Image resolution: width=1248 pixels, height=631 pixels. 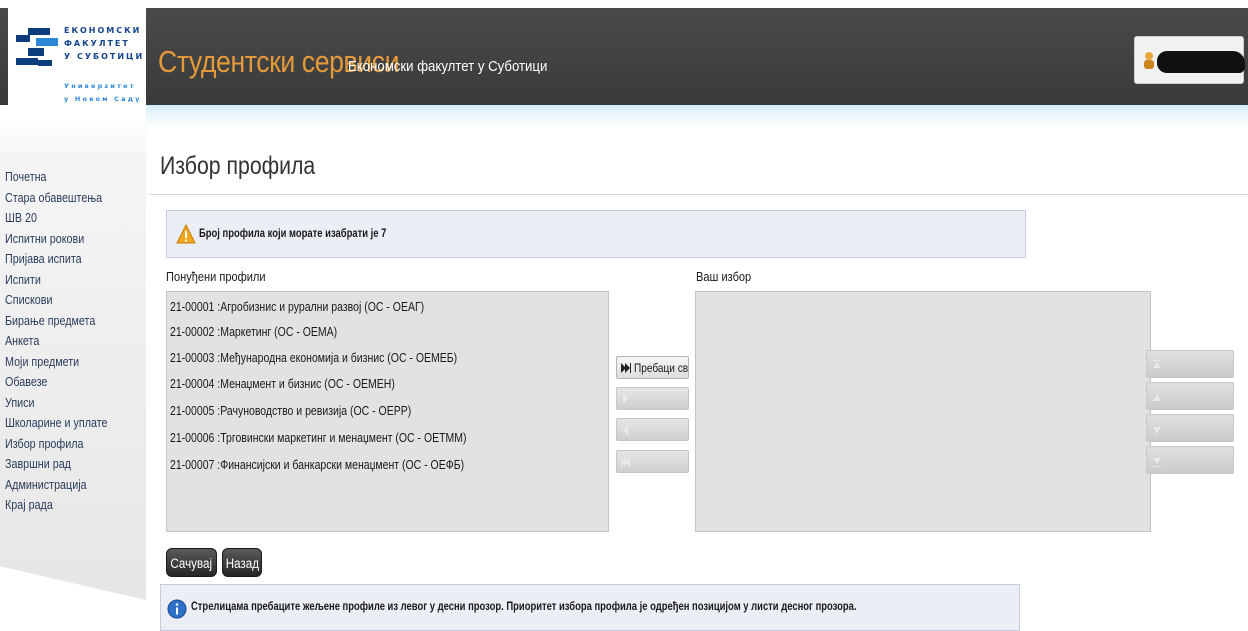 I want to click on arrow-left-icon, so click(x=625, y=430).